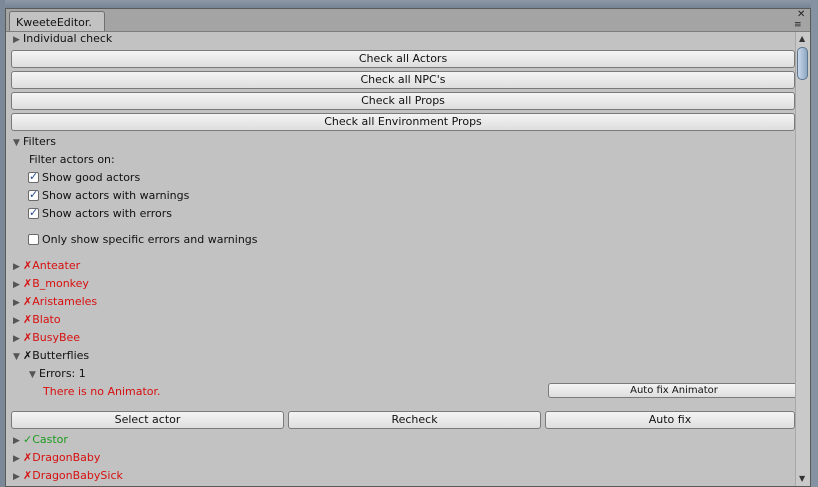 This screenshot has width=818, height=487. I want to click on check-all-environment-props-button: Check all Environment Props, so click(403, 122).